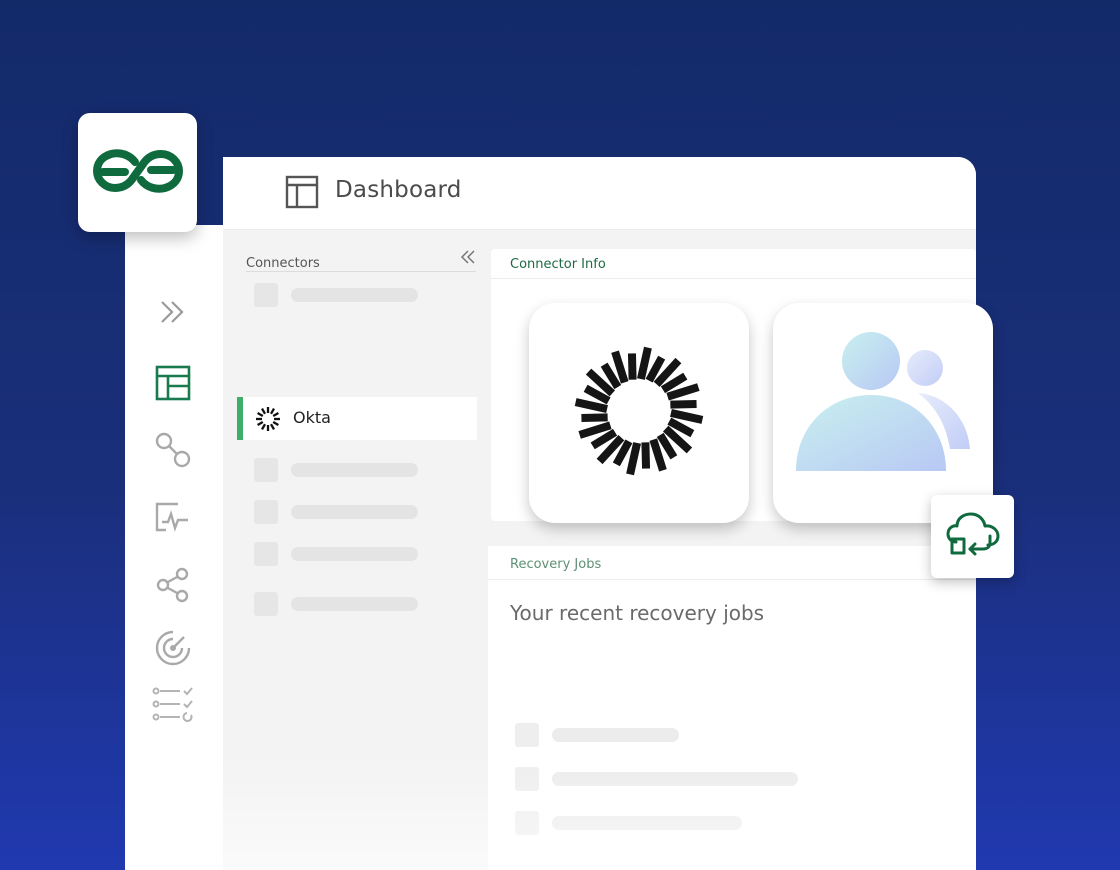  Describe the element at coordinates (283, 263) in the screenshot. I see `connectors-label: Connectors` at that location.